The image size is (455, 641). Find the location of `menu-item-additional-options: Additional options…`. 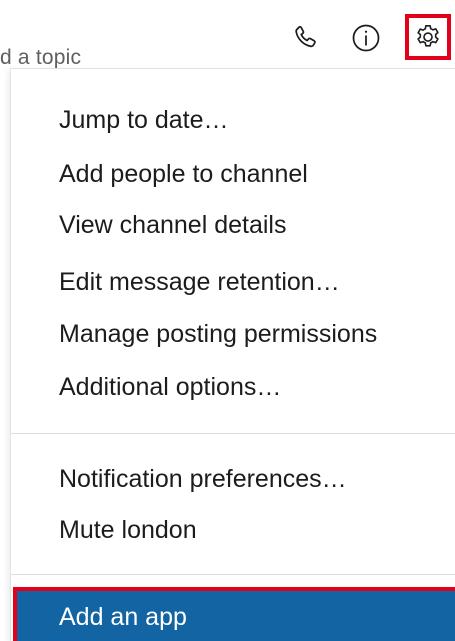

menu-item-additional-options: Additional options… is located at coordinates (170, 387).